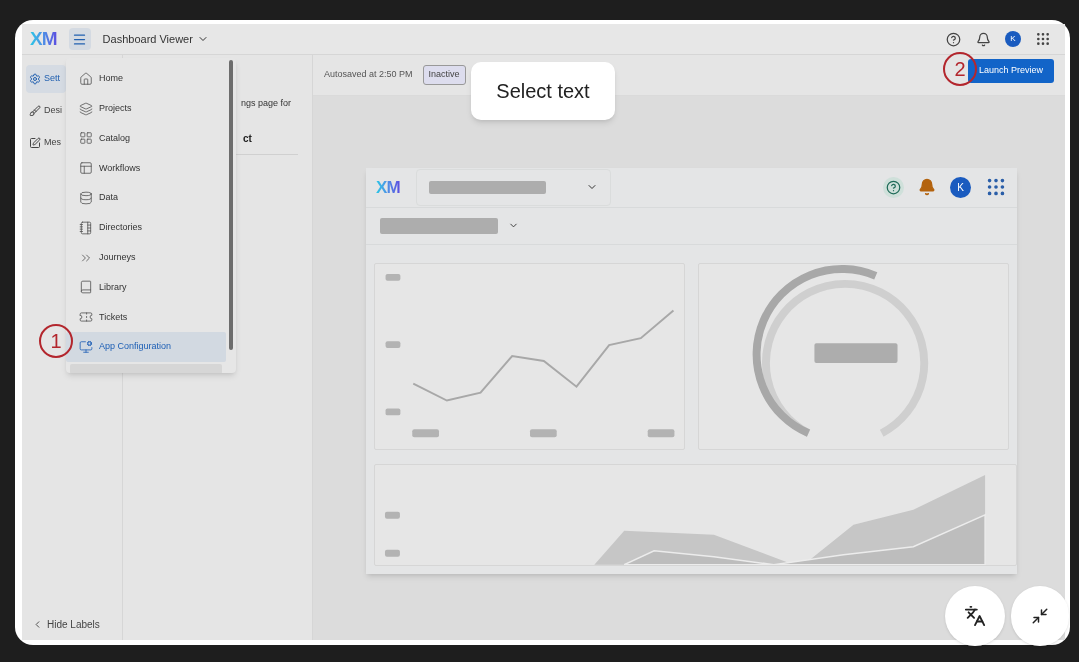 The image size is (1079, 662). Describe the element at coordinates (86, 317) in the screenshot. I see `ticket-icon` at that location.